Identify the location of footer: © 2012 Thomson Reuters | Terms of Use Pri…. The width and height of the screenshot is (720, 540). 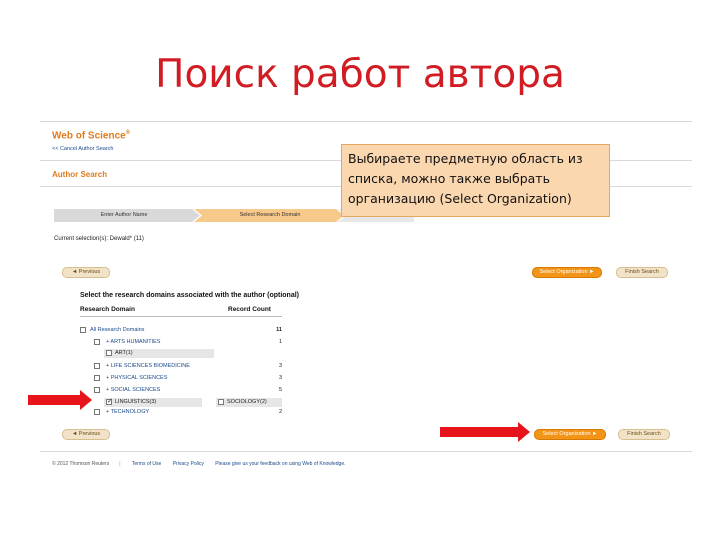
(204, 464).